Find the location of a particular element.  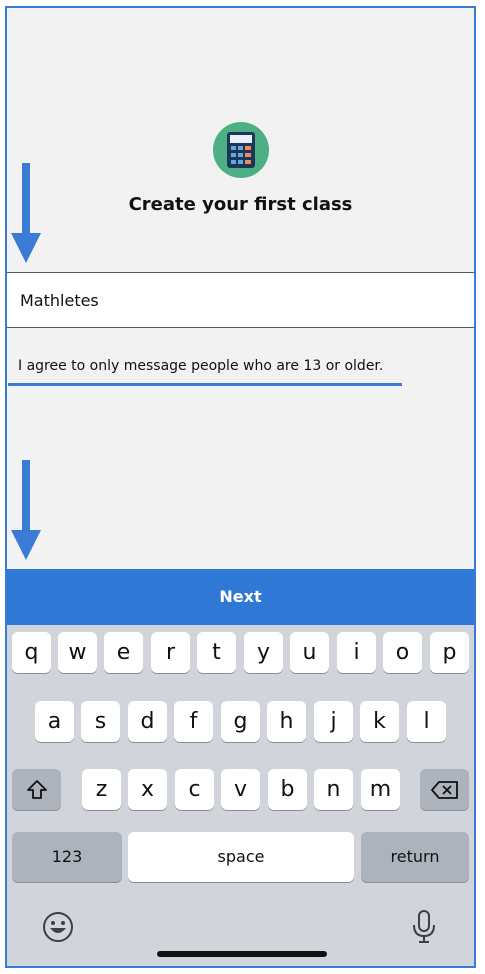

key-w: w is located at coordinates (77, 652).